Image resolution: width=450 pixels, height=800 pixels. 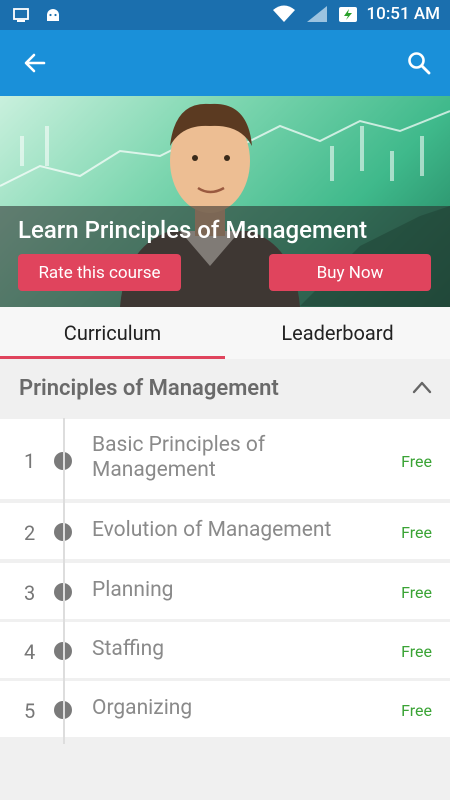 What do you see at coordinates (53, 15) in the screenshot?
I see `android-icon` at bounding box center [53, 15].